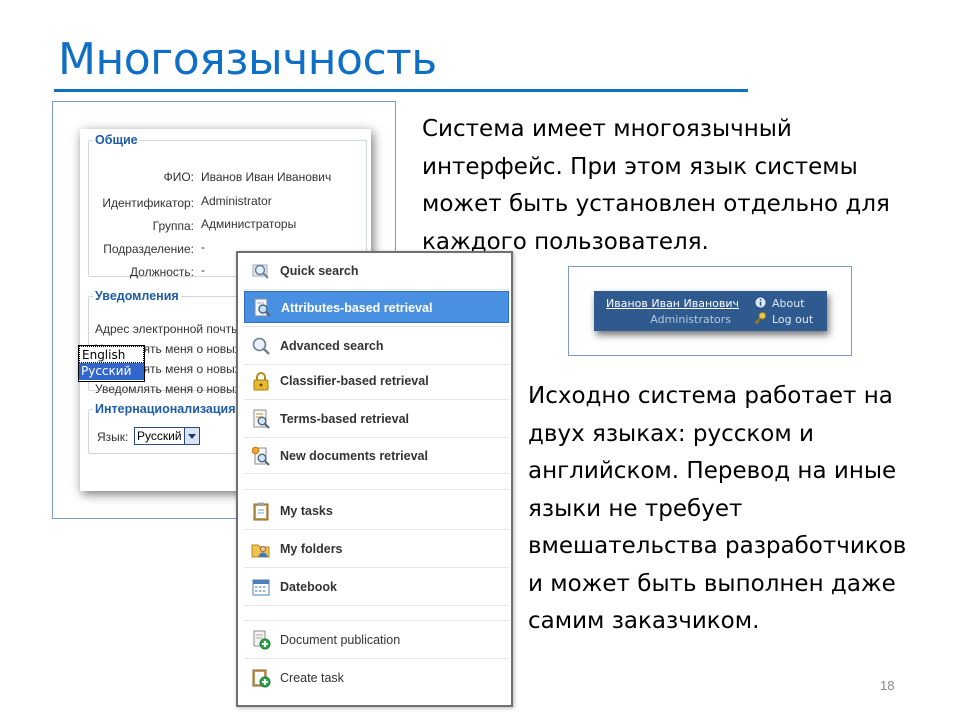 This screenshot has width=960, height=720. I want to click on notifications-legend: Уведомления, so click(137, 296).